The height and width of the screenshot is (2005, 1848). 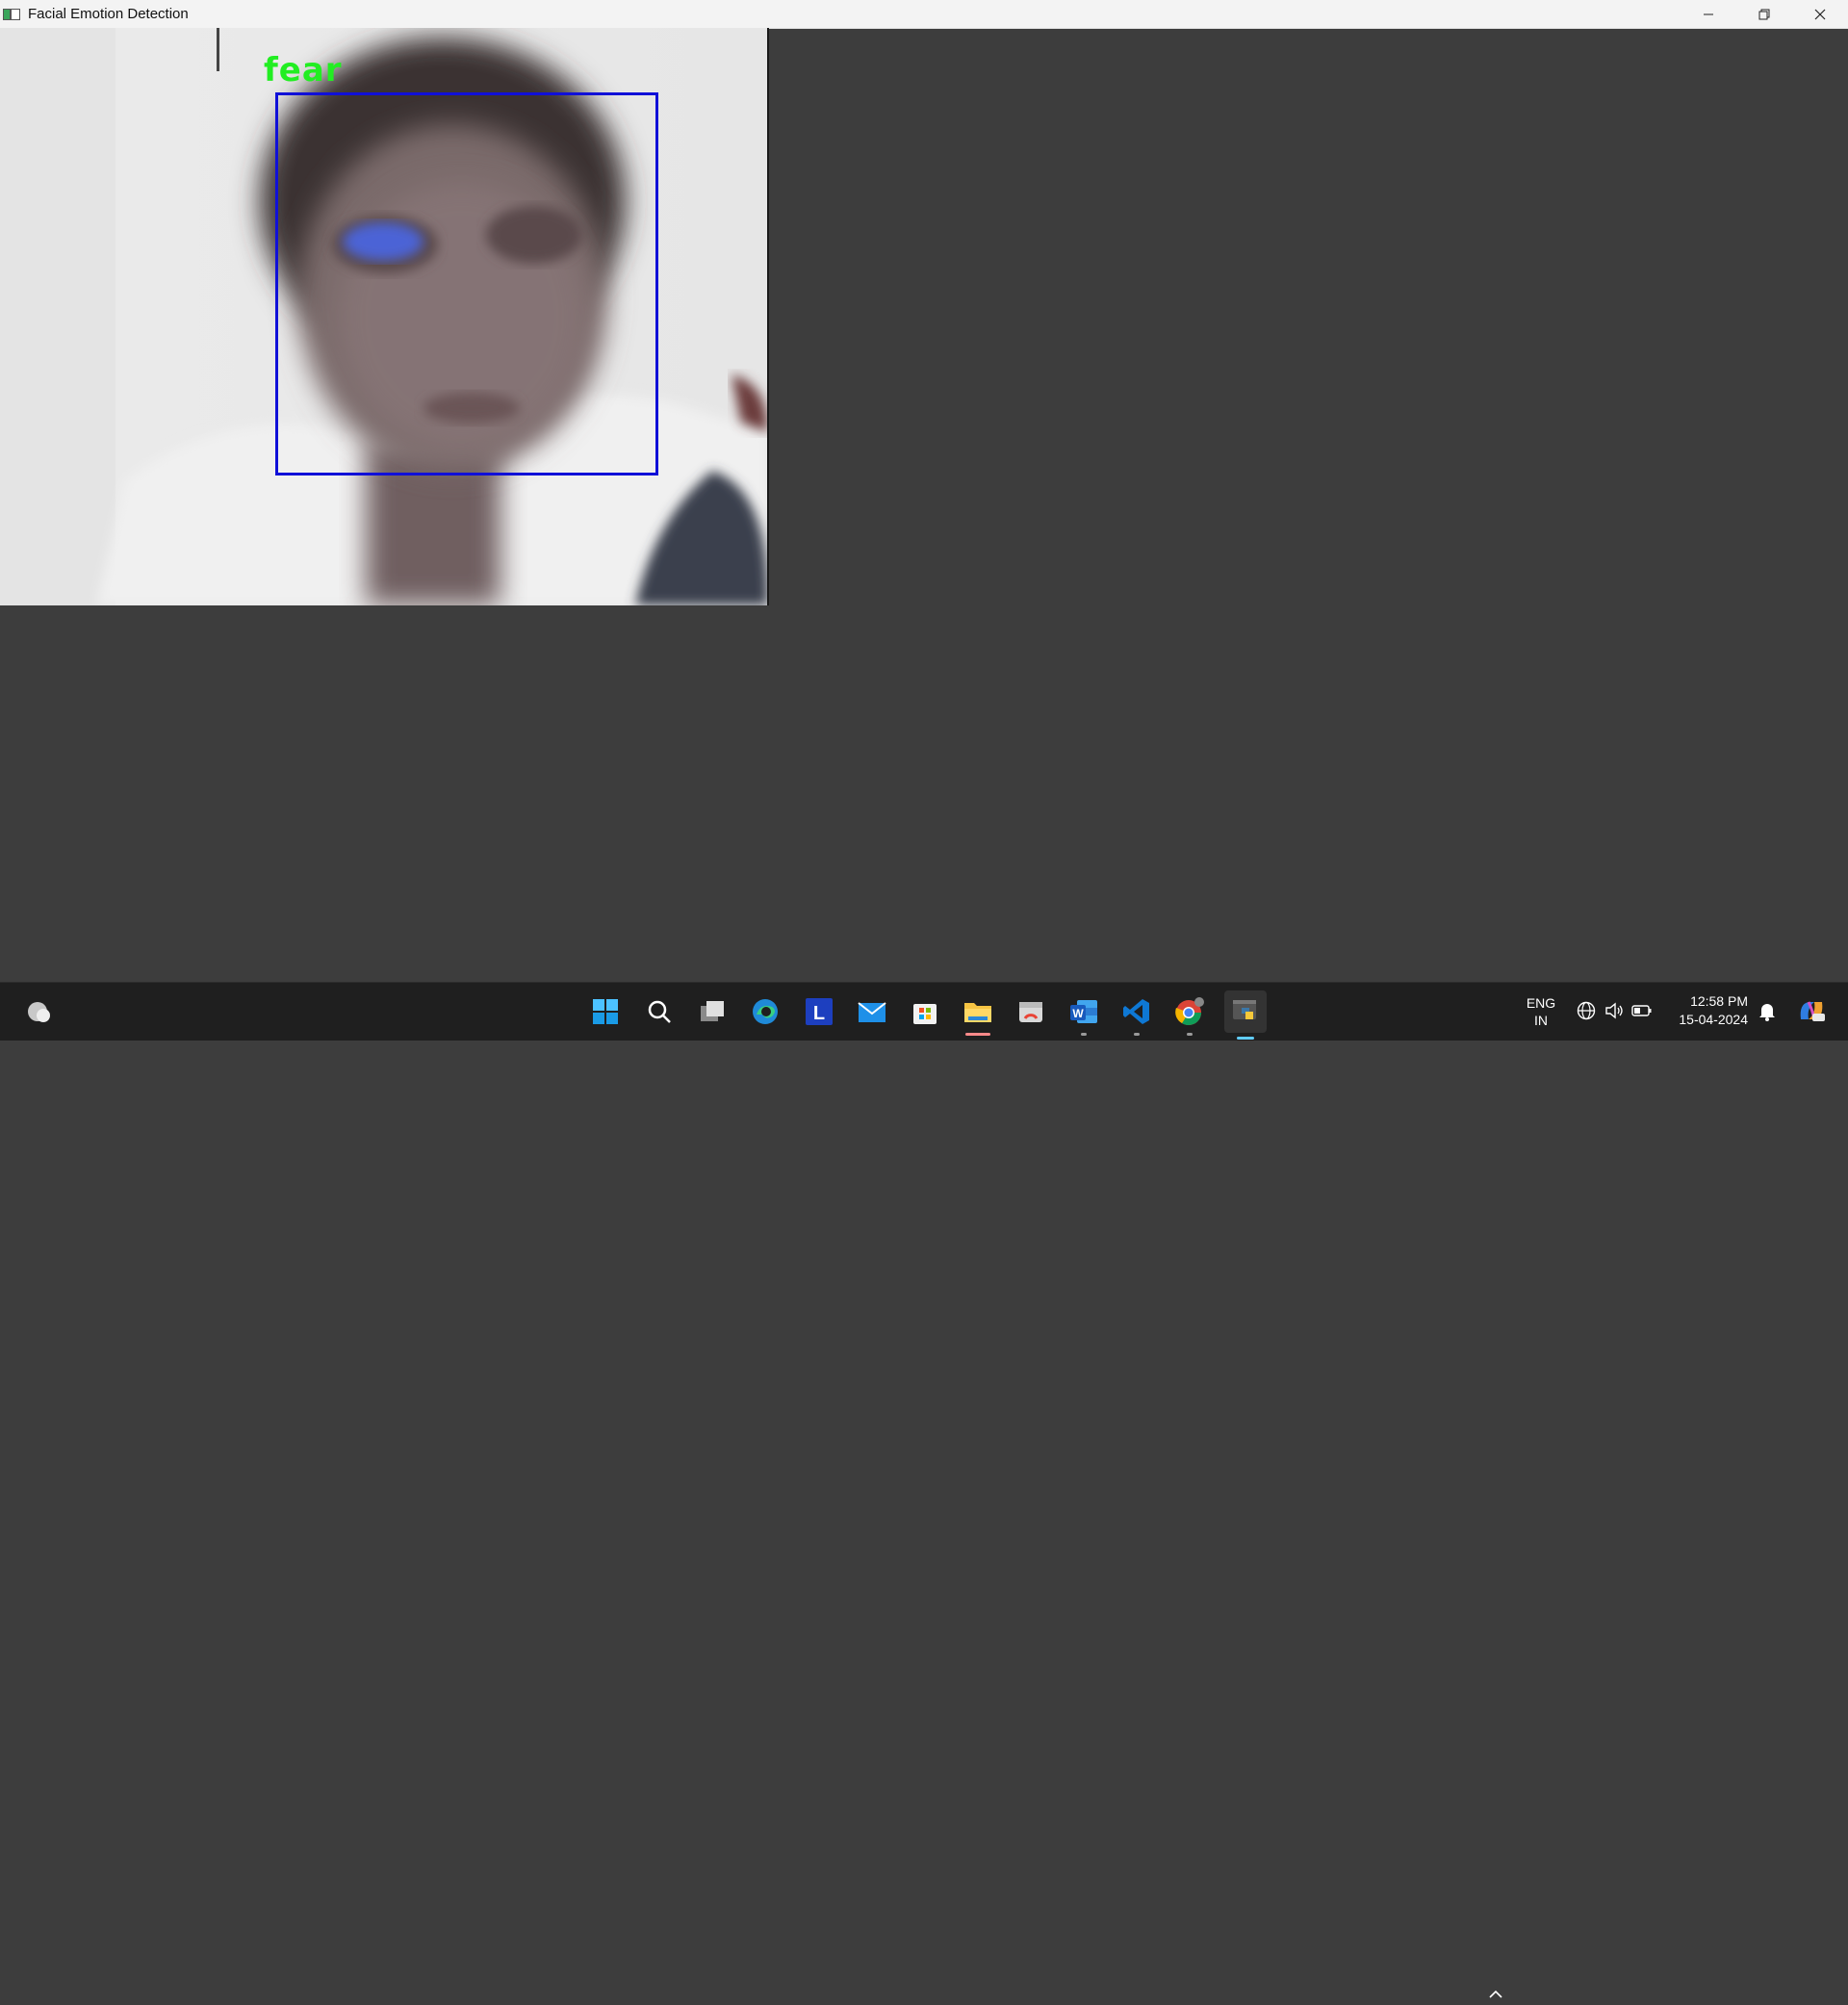 I want to click on vscode-button, so click(x=1136, y=1015).